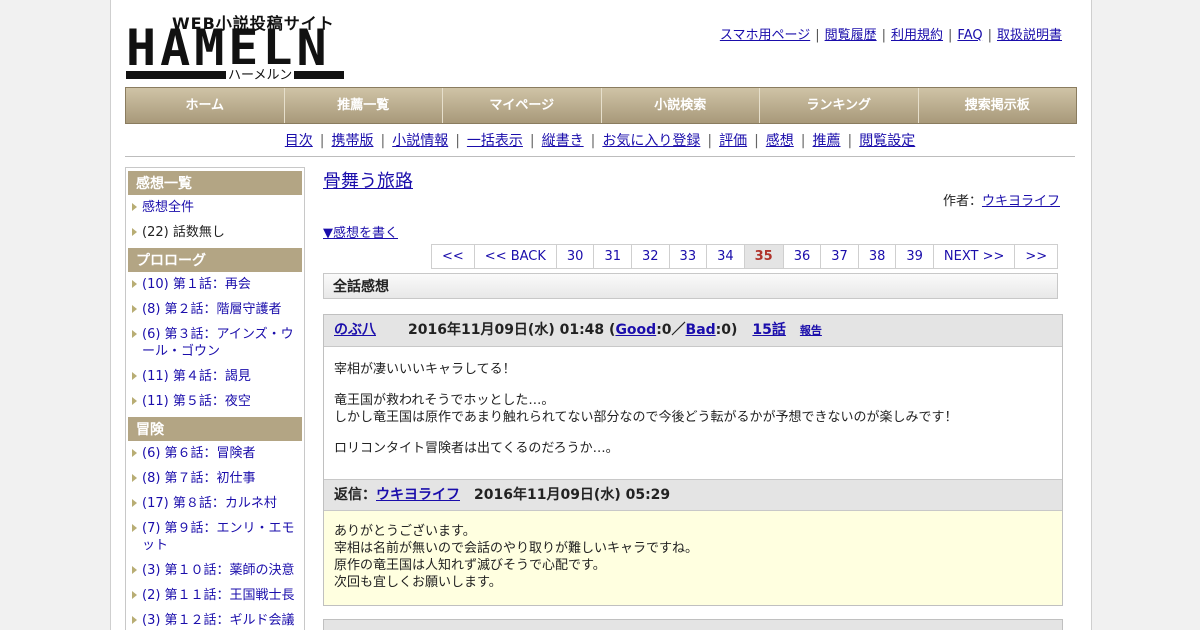  I want to click on subnav-settings: 閲覧設定, so click(887, 141).